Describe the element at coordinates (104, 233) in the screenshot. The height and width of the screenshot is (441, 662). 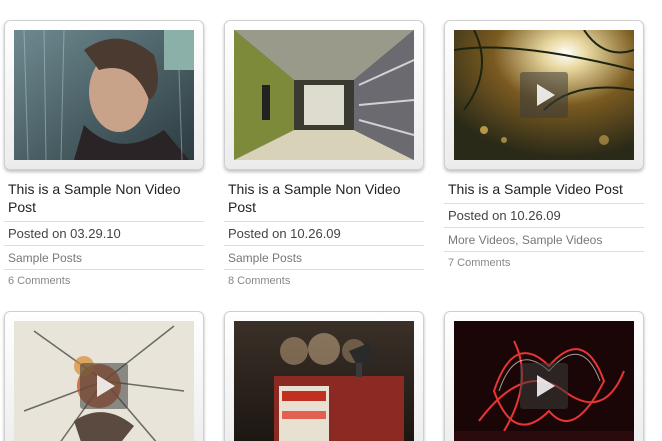
I see `post-date: Posted on 03.29.10` at that location.